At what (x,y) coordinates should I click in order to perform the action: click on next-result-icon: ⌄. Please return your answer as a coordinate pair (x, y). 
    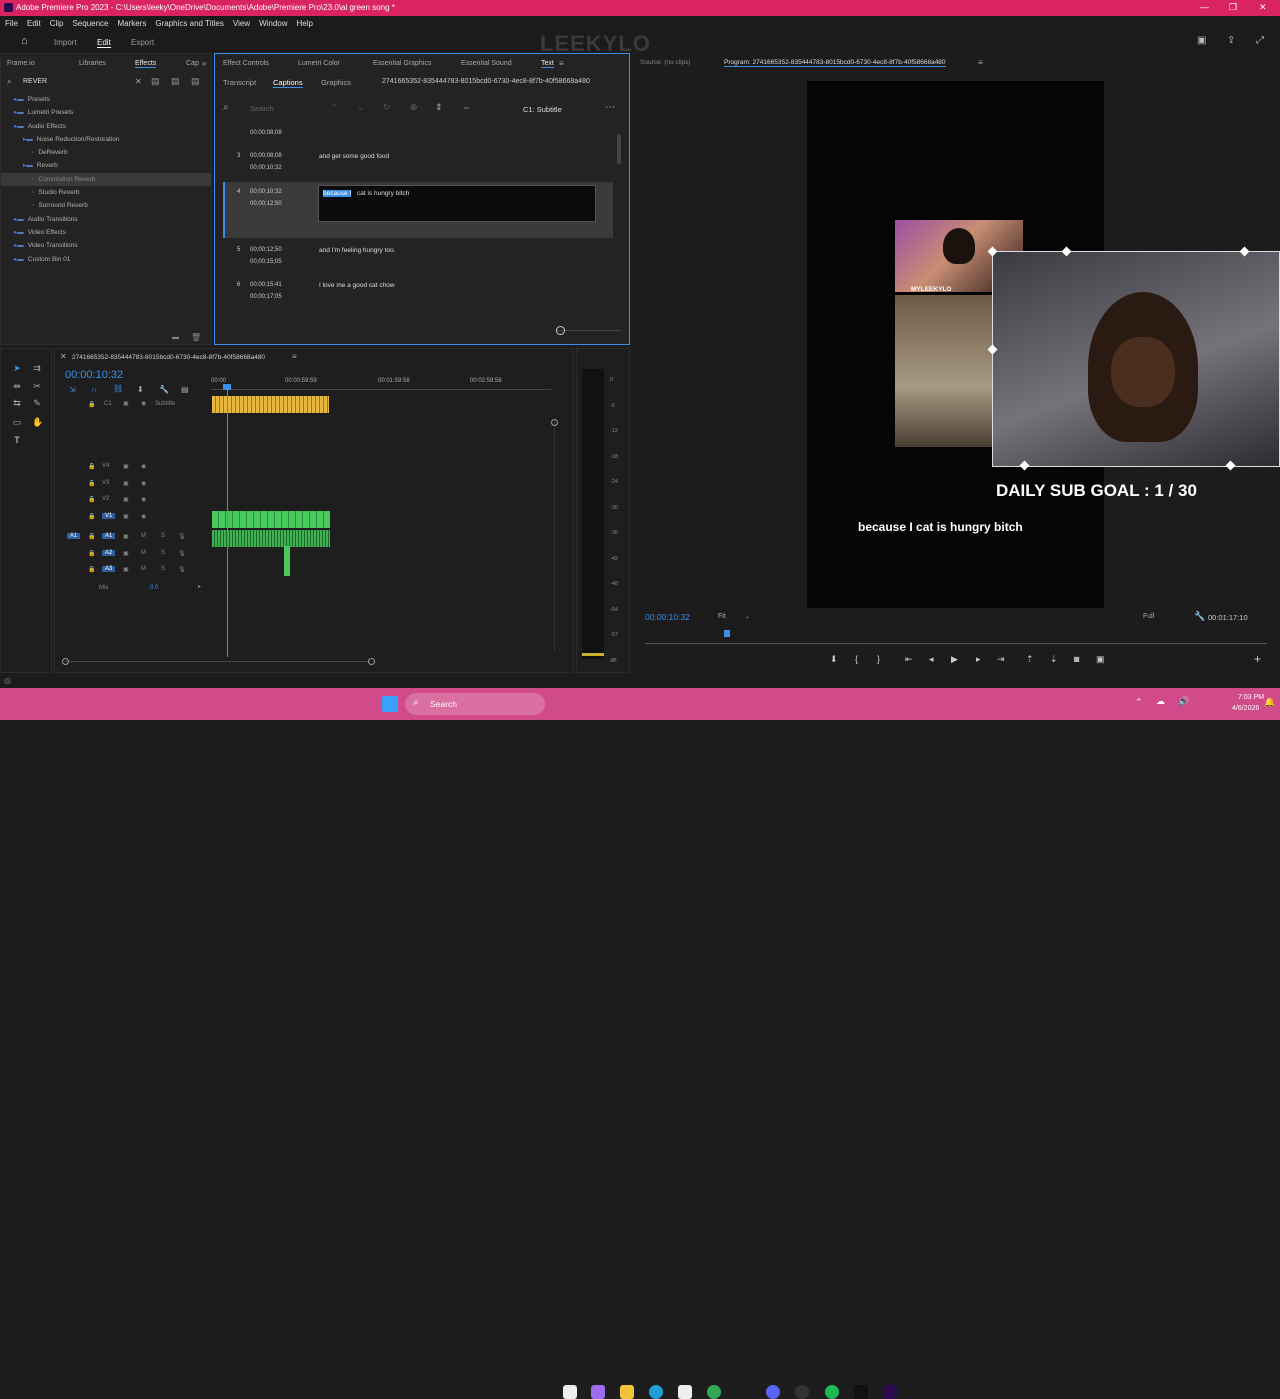
    Looking at the image, I should click on (360, 107).